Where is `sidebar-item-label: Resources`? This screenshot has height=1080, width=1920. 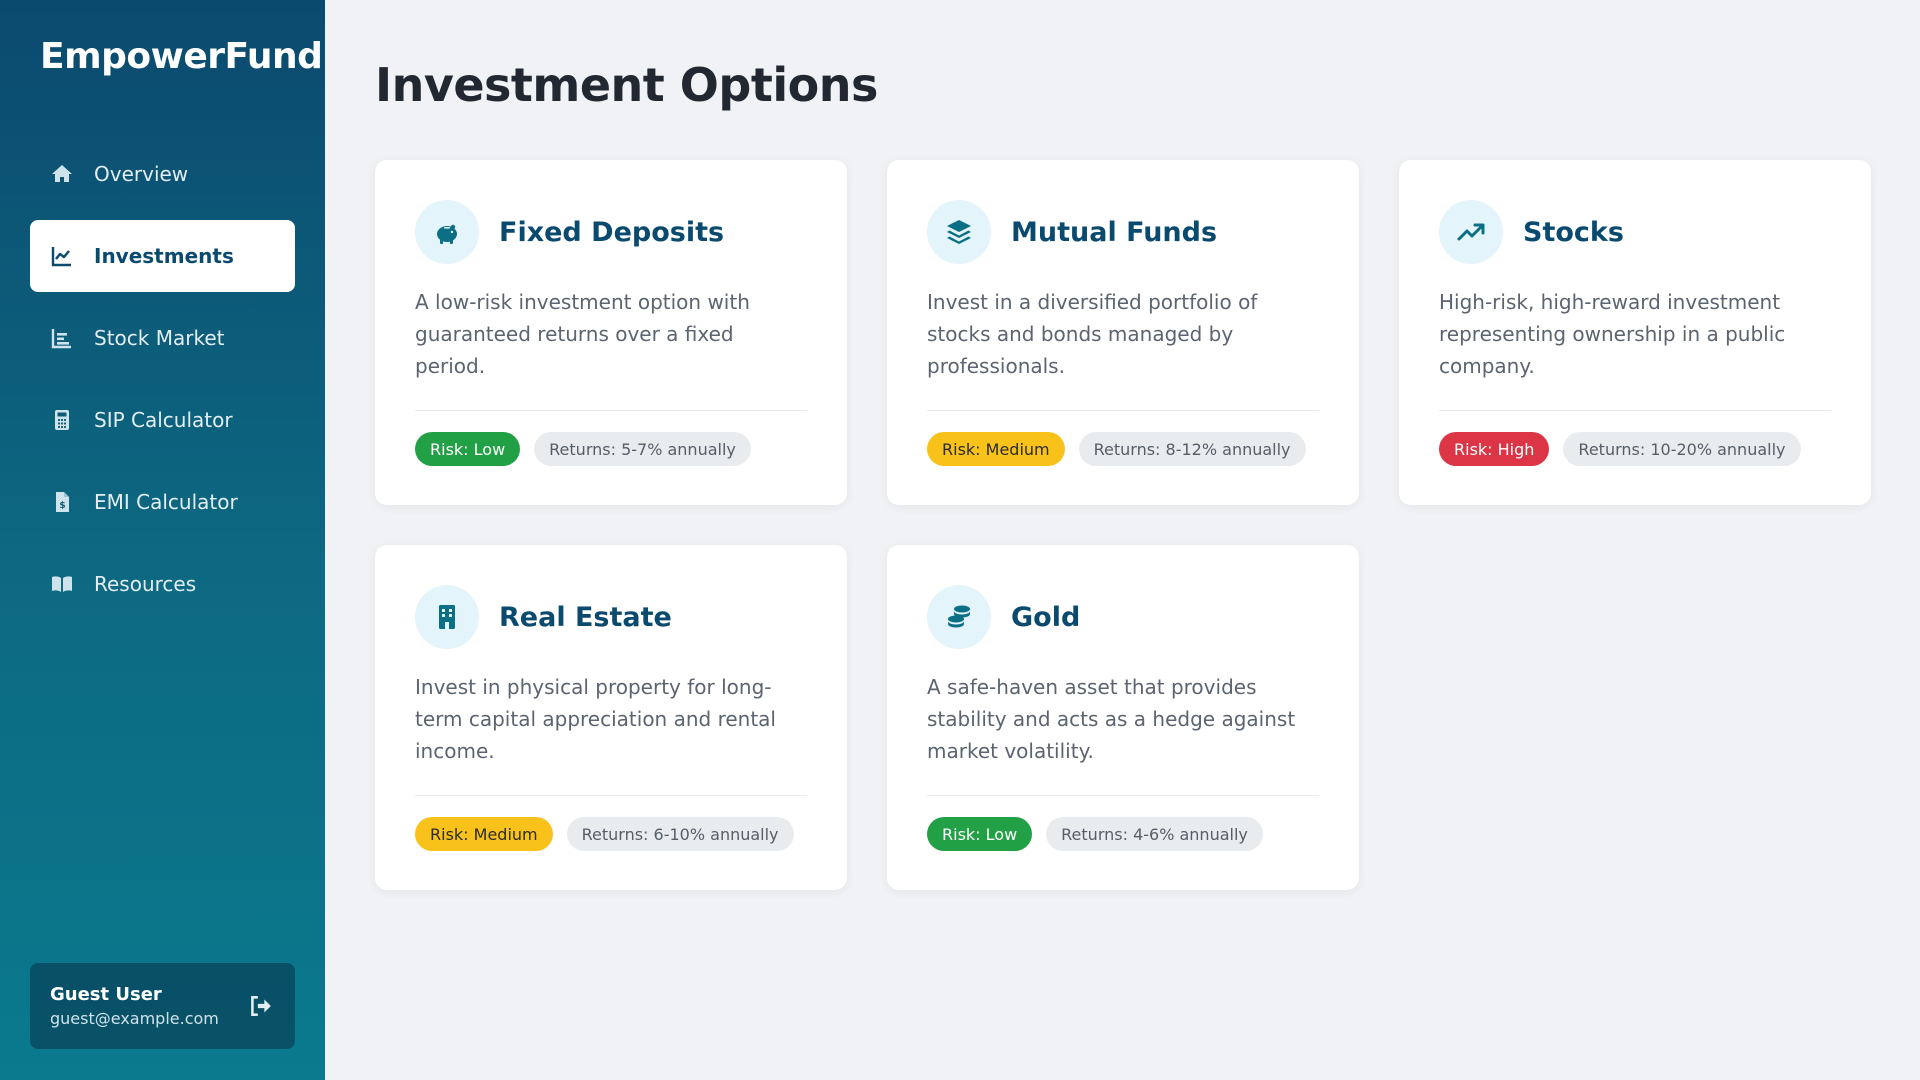
sidebar-item-label: Resources is located at coordinates (145, 584).